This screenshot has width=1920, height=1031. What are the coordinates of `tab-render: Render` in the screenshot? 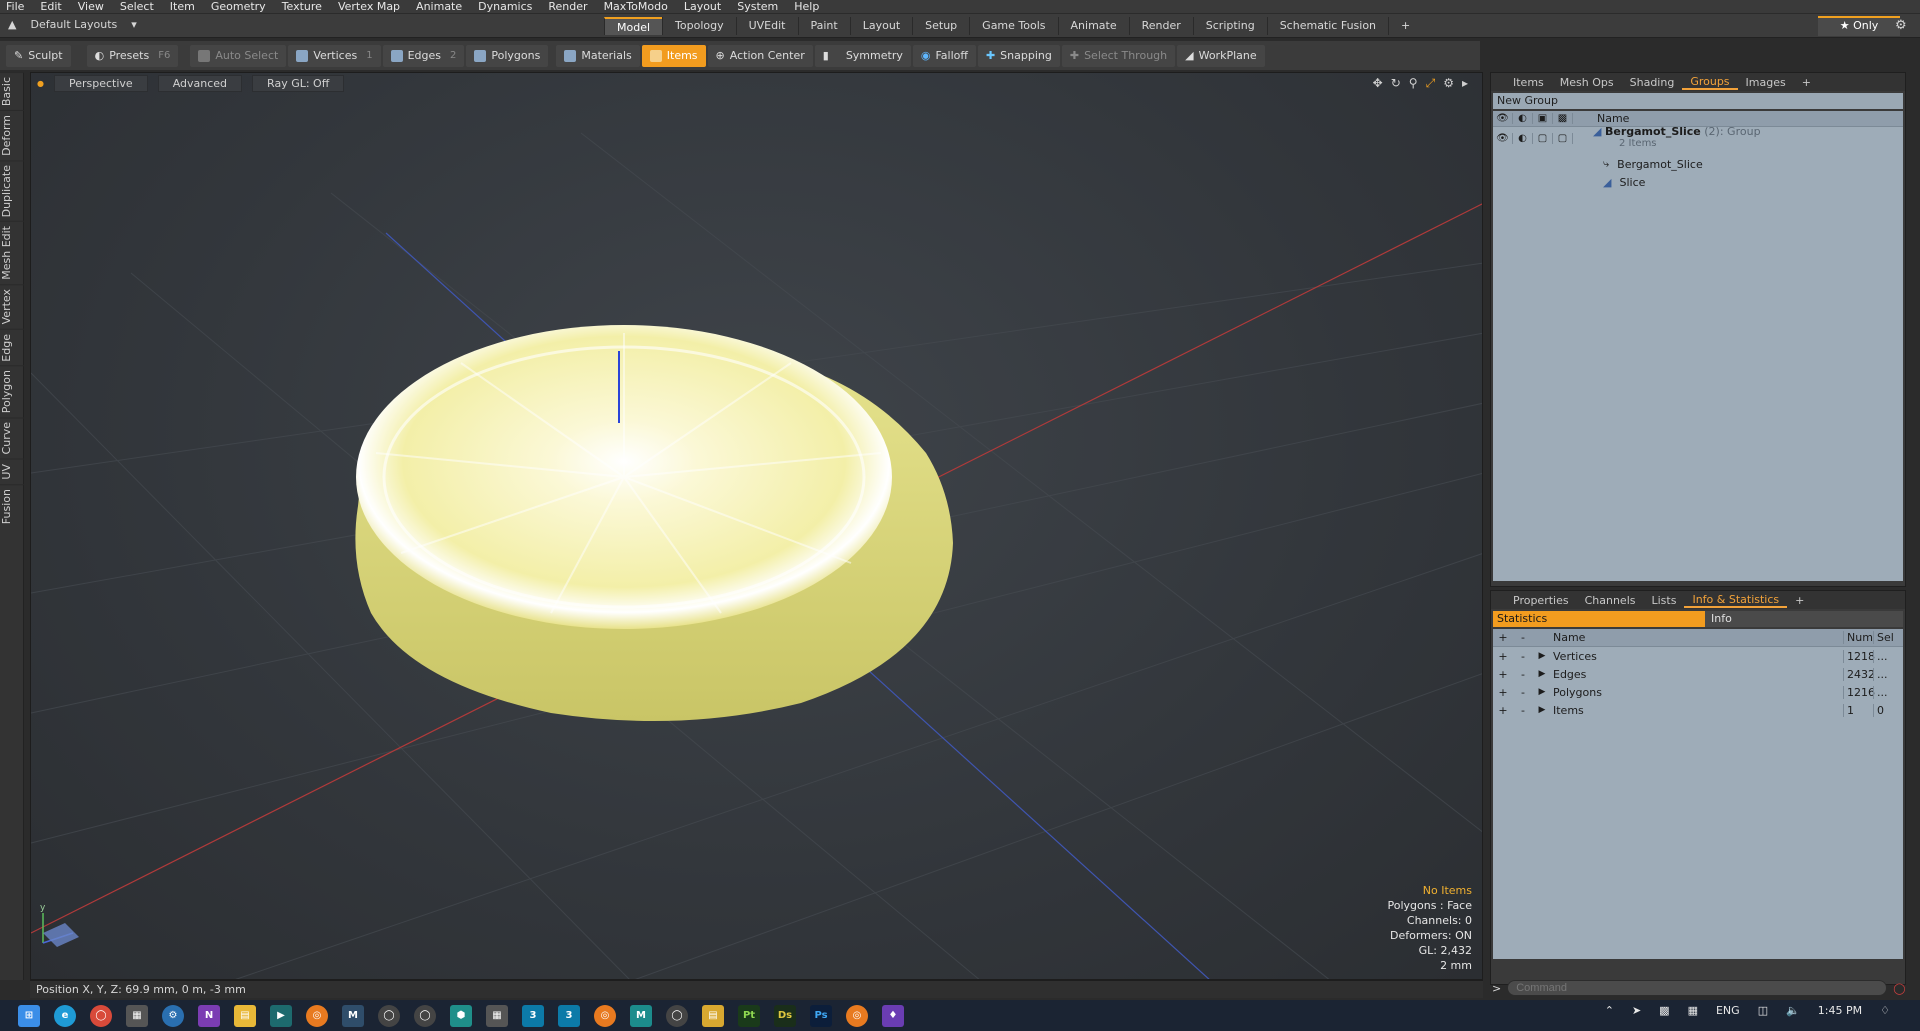 It's located at (1160, 26).